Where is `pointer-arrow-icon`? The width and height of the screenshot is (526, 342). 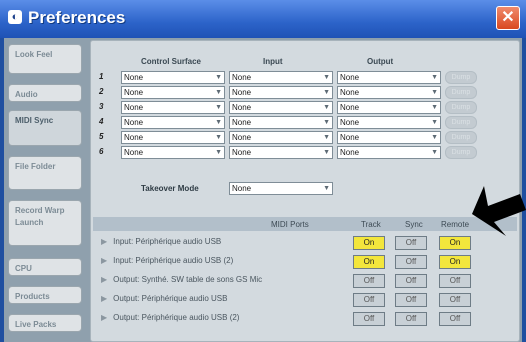 pointer-arrow-icon is located at coordinates (499, 211).